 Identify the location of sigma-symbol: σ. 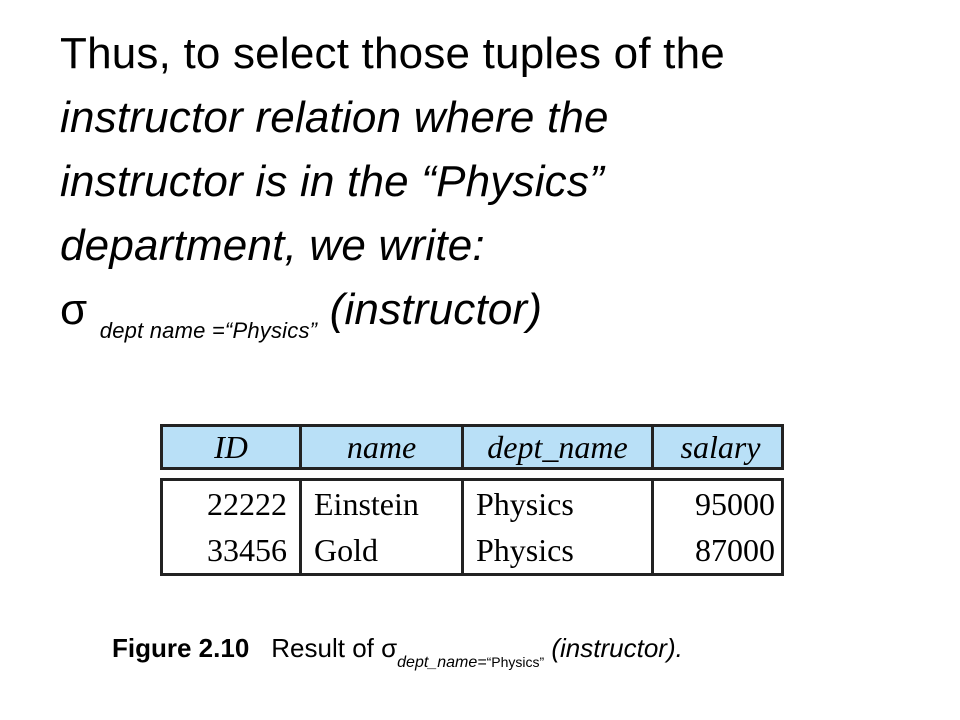
(74, 309).